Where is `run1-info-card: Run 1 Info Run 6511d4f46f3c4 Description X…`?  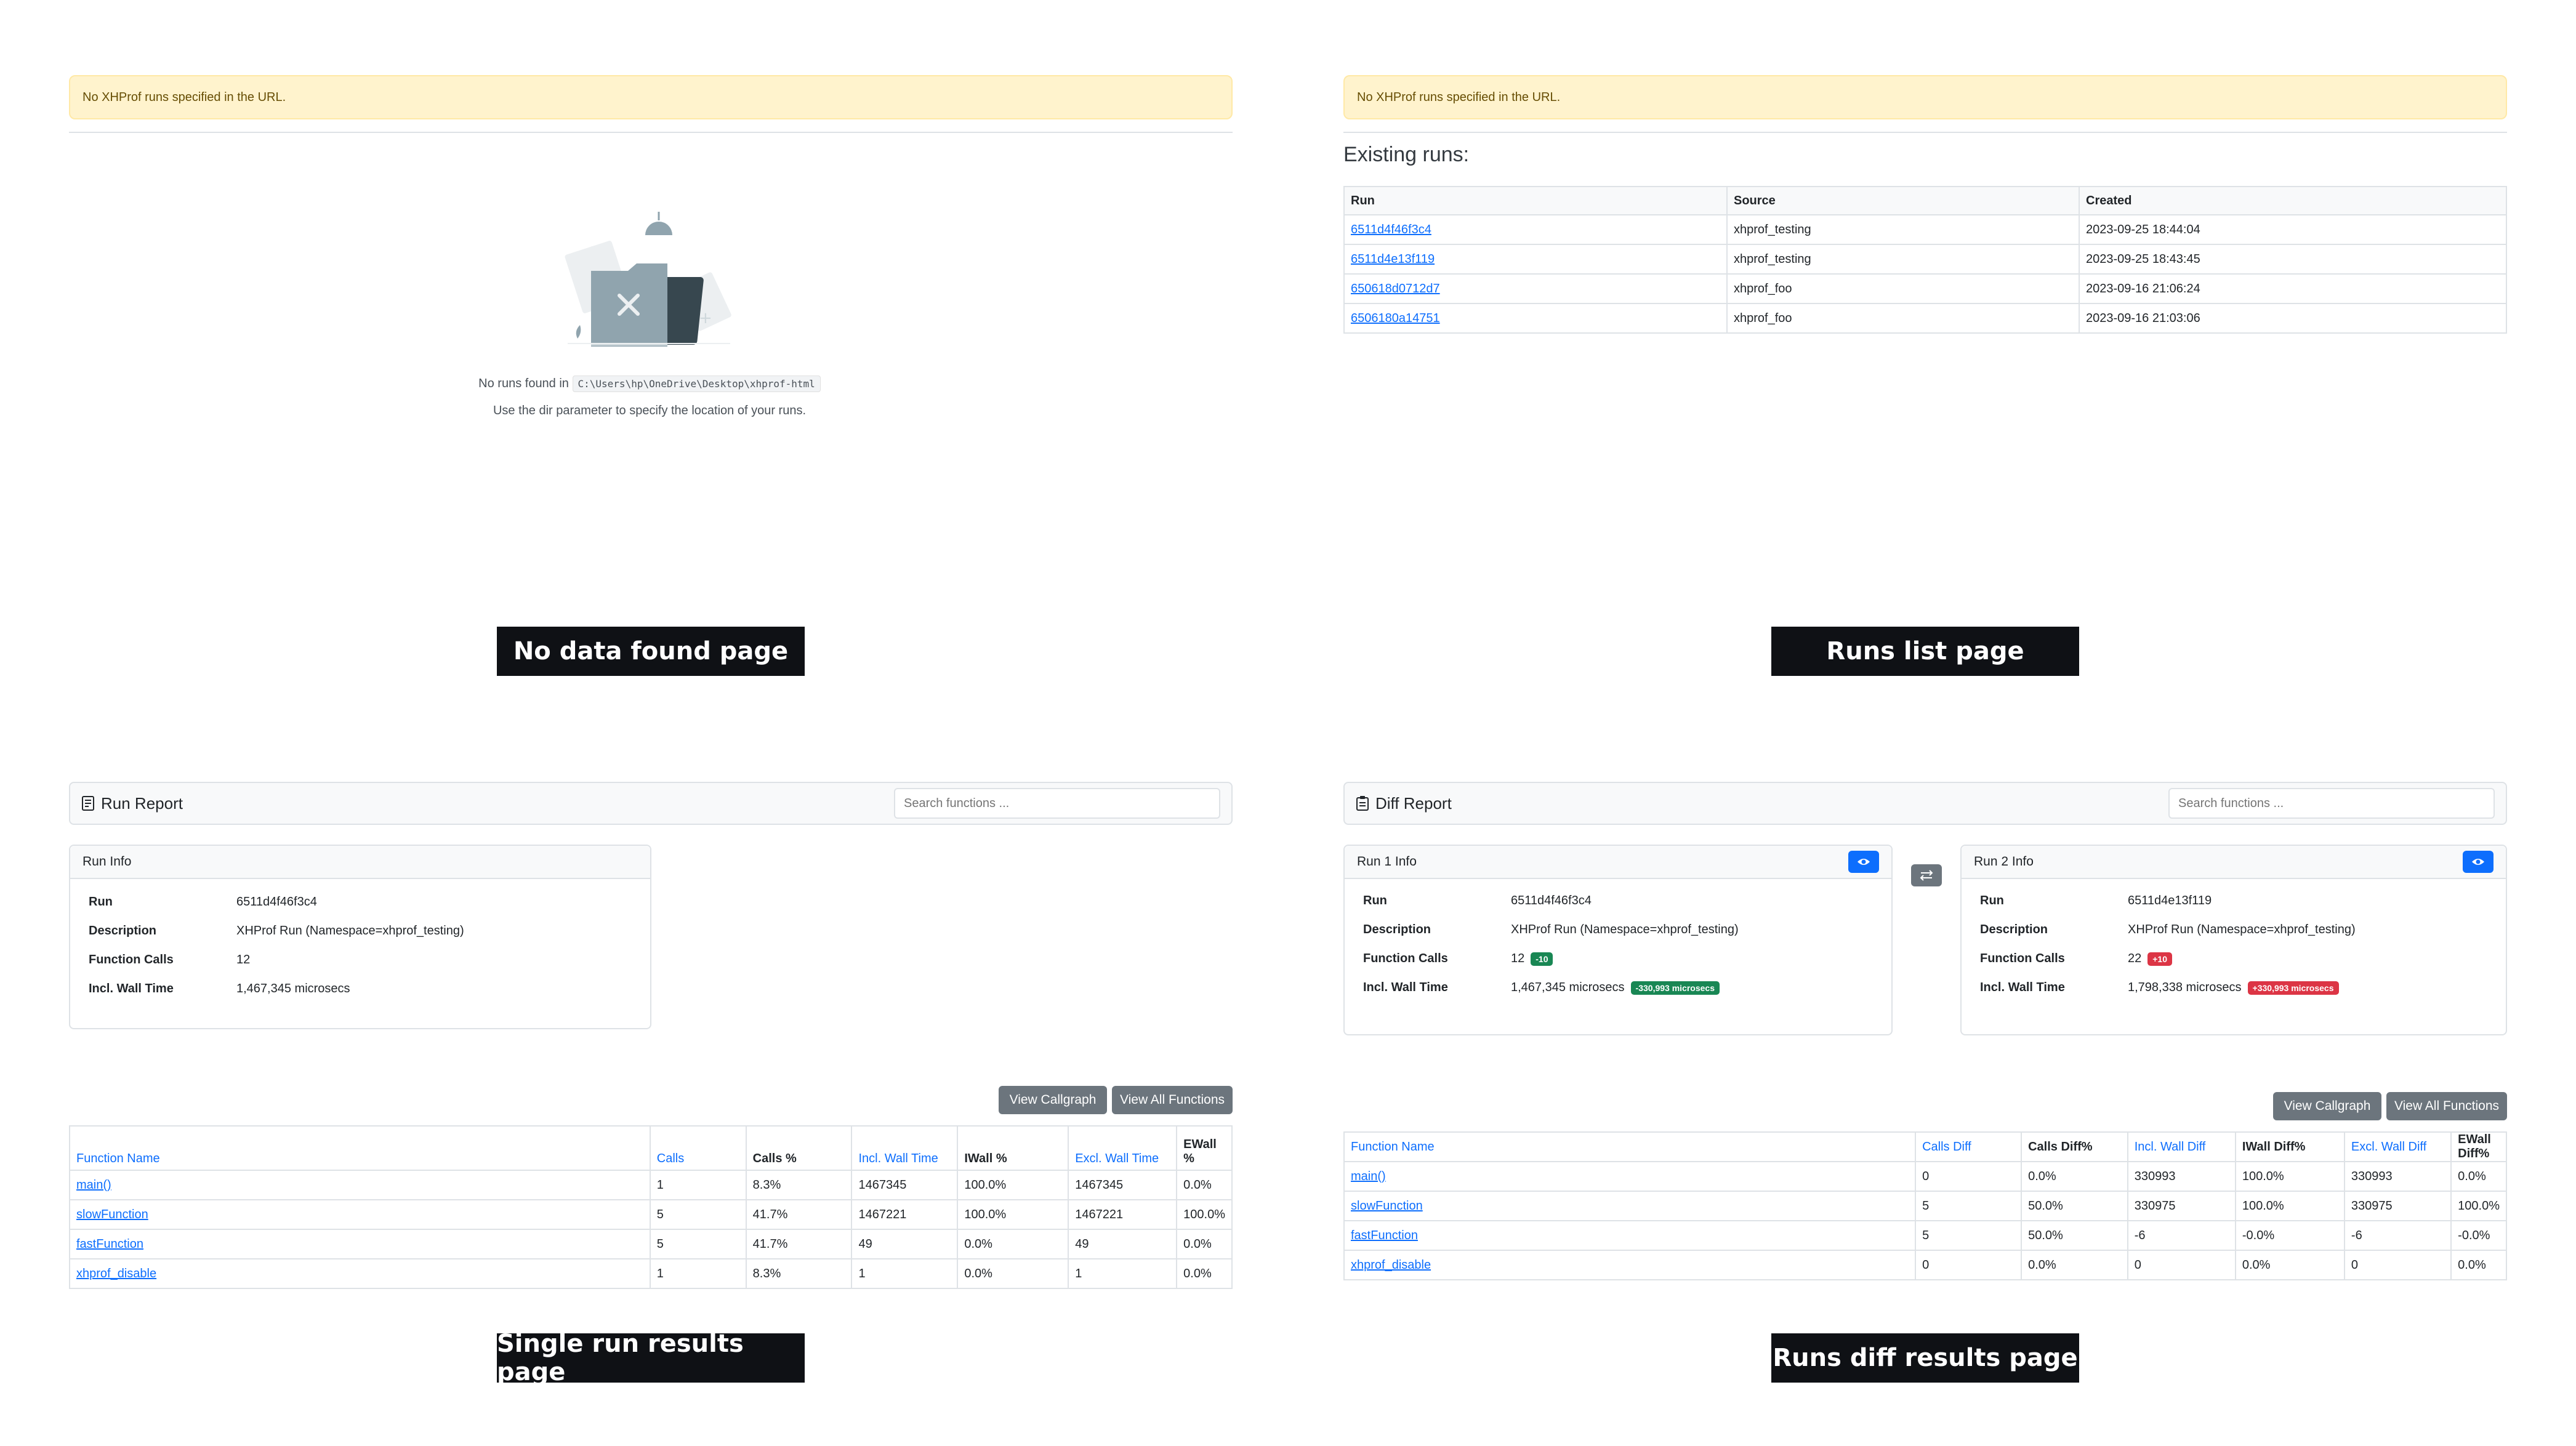
run1-info-card: Run 1 Info Run 6511d4f46f3c4 Description X… is located at coordinates (1618, 940).